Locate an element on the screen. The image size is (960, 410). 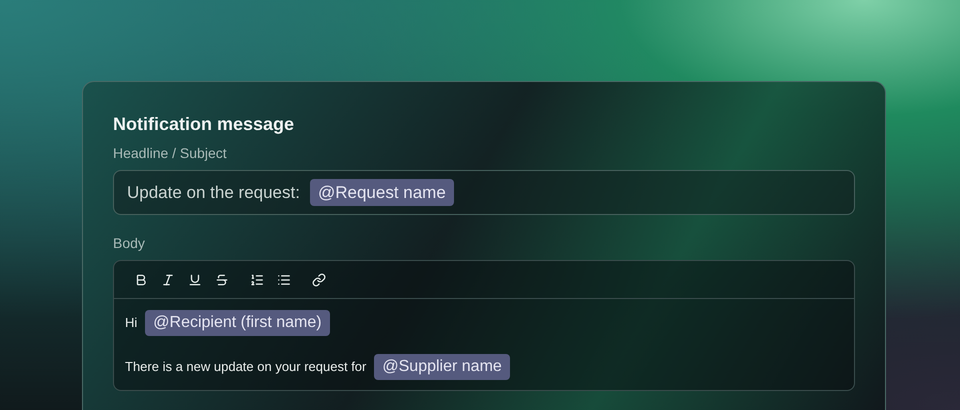
mention-tag: @Supplier name is located at coordinates (442, 367).